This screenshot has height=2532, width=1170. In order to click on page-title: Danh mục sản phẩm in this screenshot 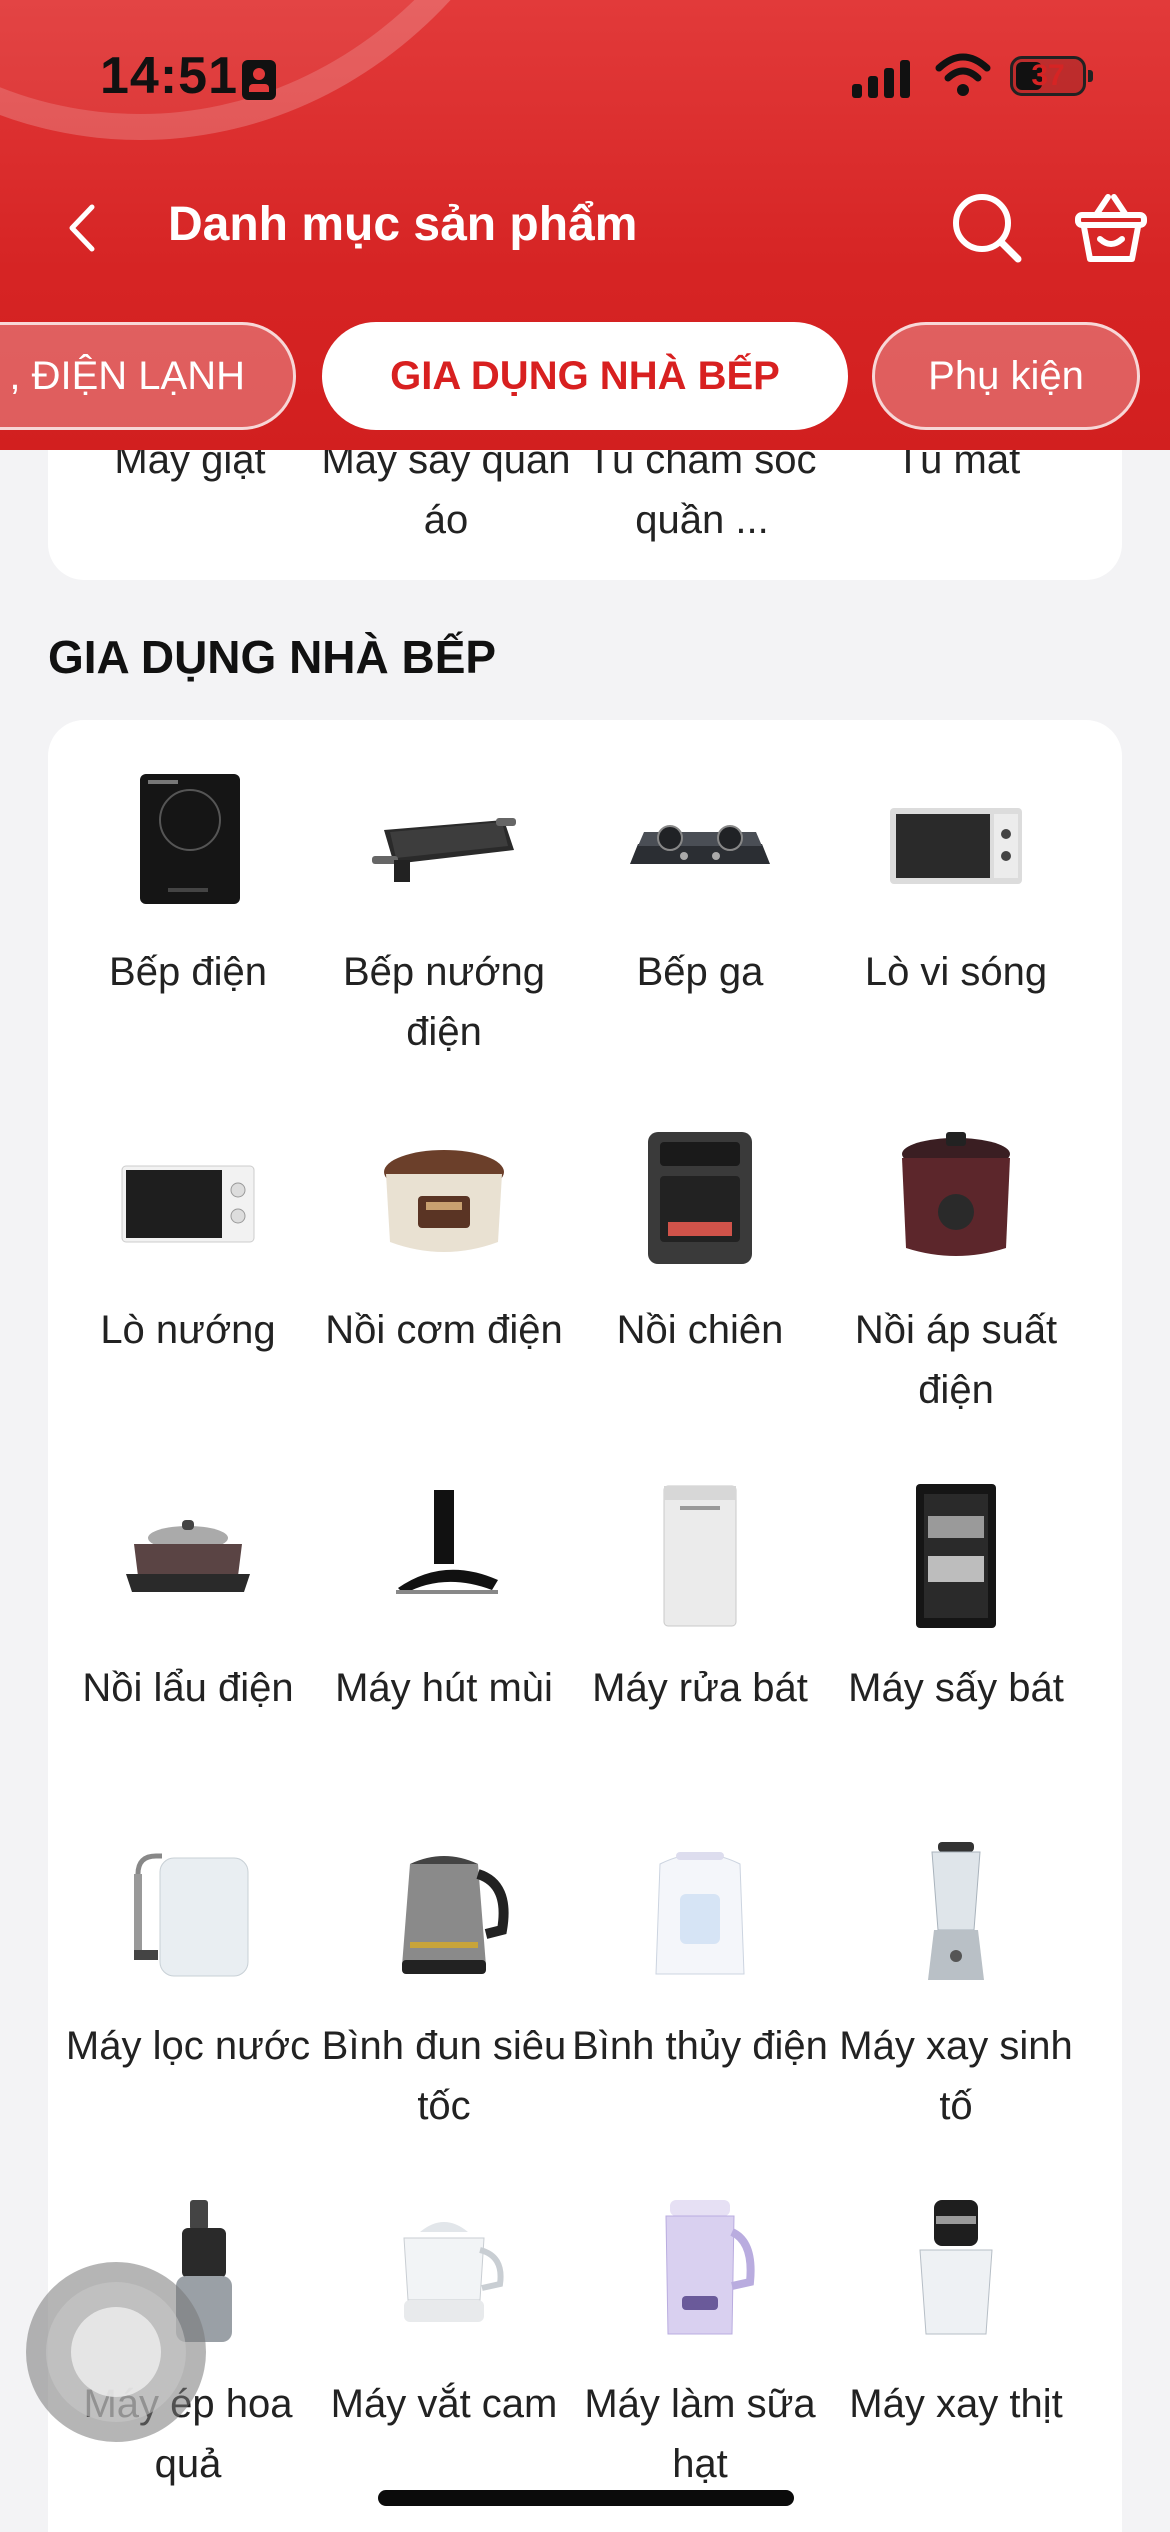, I will do `click(403, 224)`.